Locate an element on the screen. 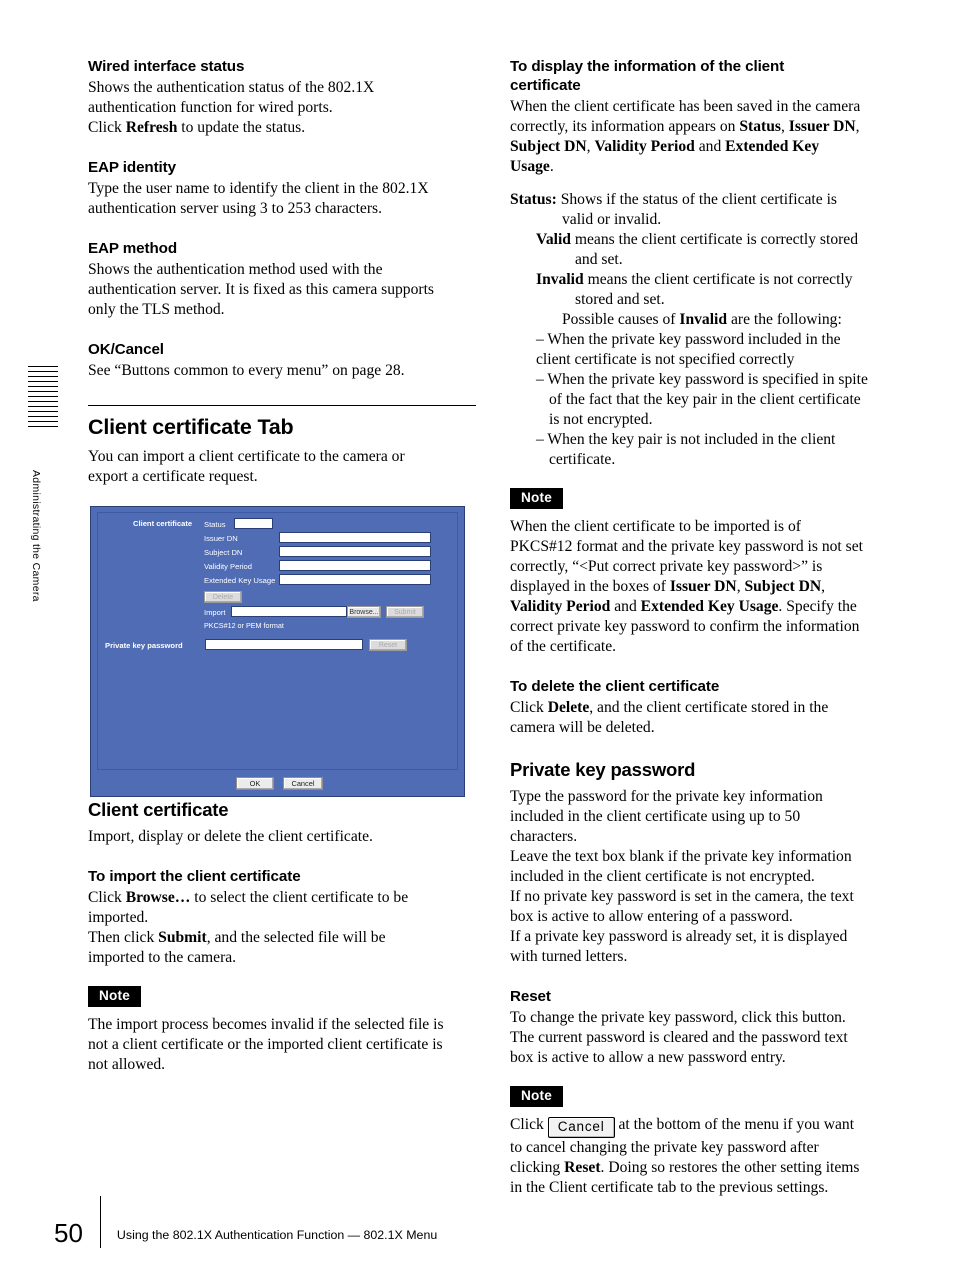 The width and height of the screenshot is (954, 1274). text-click-word: Click is located at coordinates (527, 1124).